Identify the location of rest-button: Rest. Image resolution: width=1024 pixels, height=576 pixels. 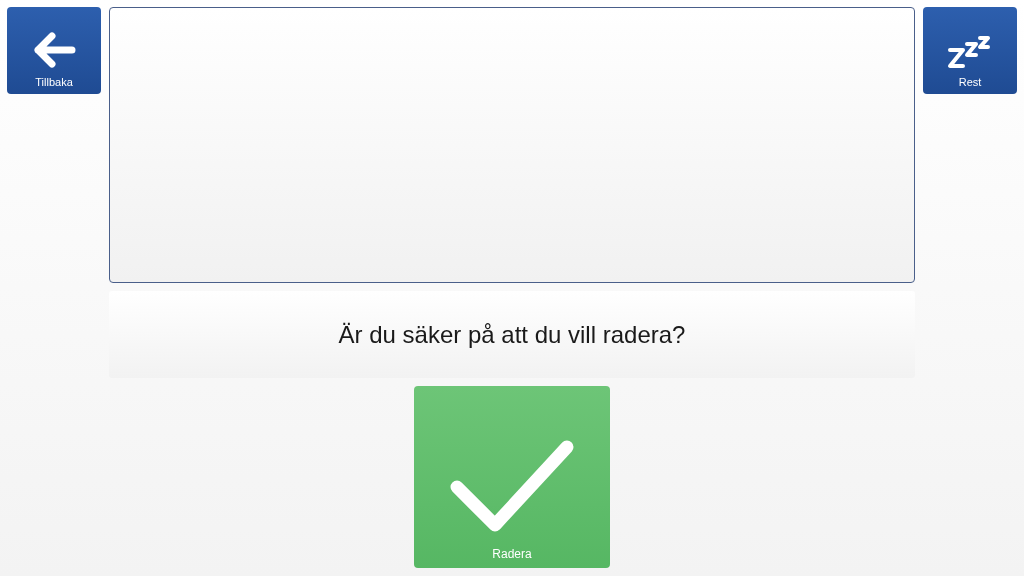
(970, 50).